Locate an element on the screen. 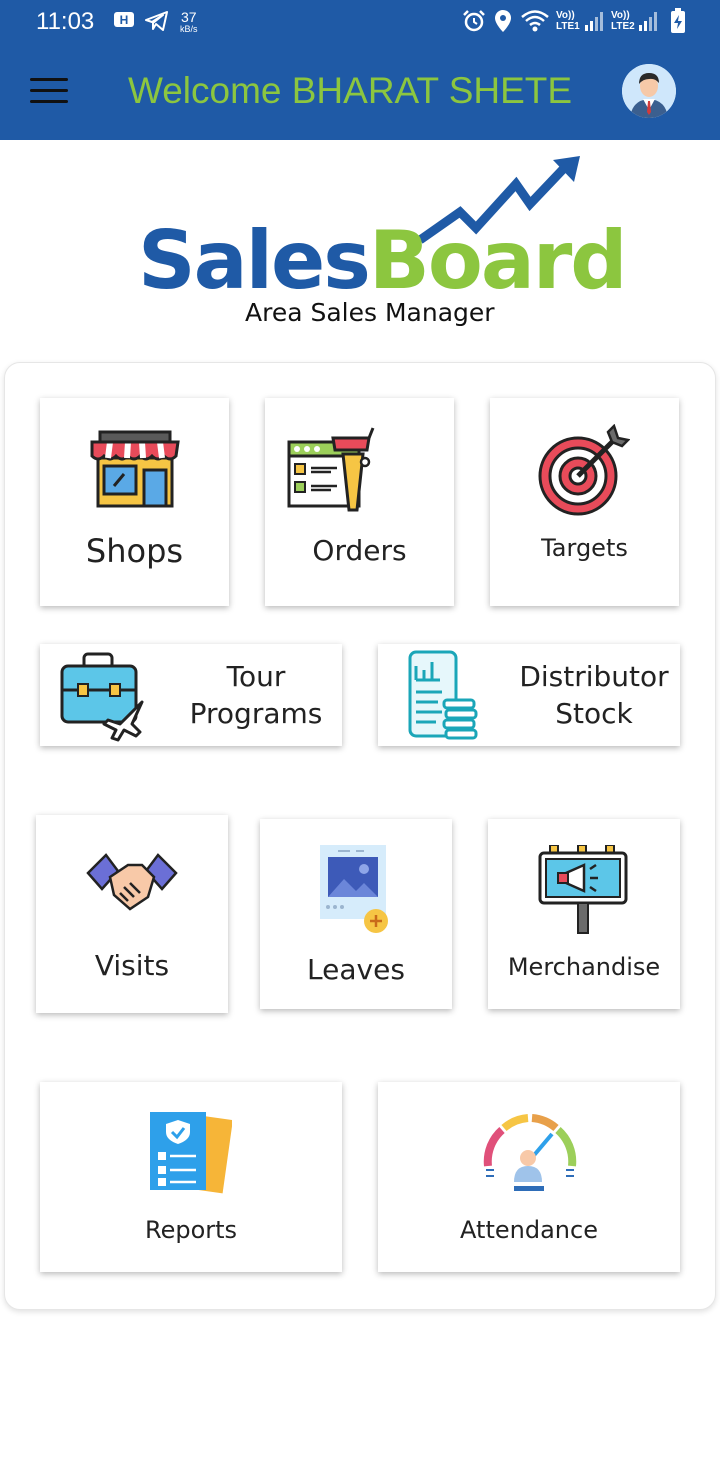 The height and width of the screenshot is (1480, 720). brand-subtitle: Area Sales Manager is located at coordinates (370, 312).